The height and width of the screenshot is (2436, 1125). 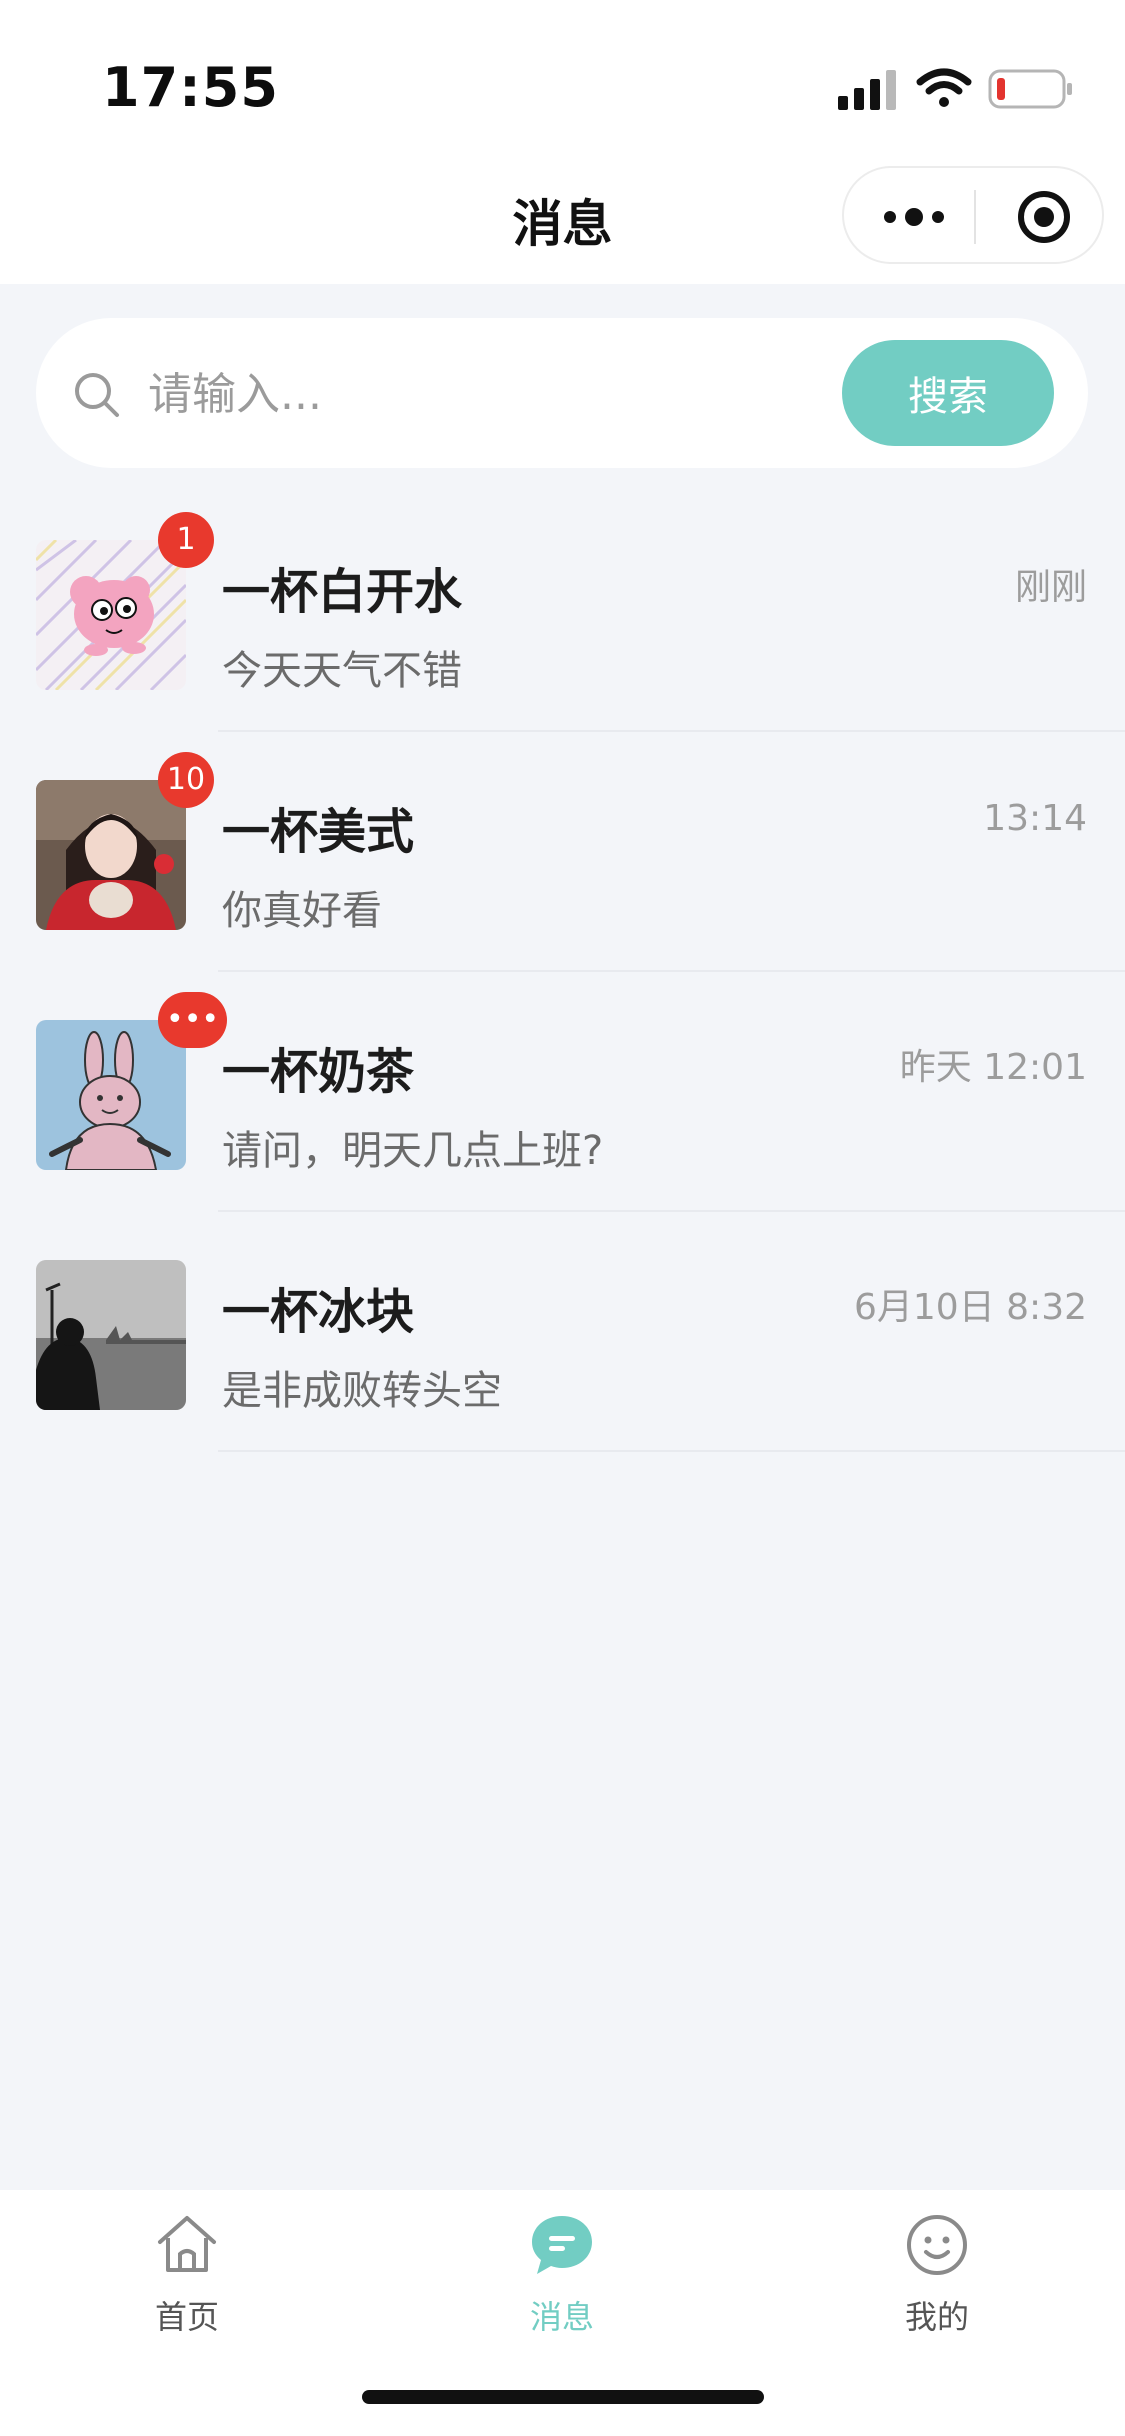 What do you see at coordinates (993, 1067) in the screenshot?
I see `message-time: 昨天 12:01` at bounding box center [993, 1067].